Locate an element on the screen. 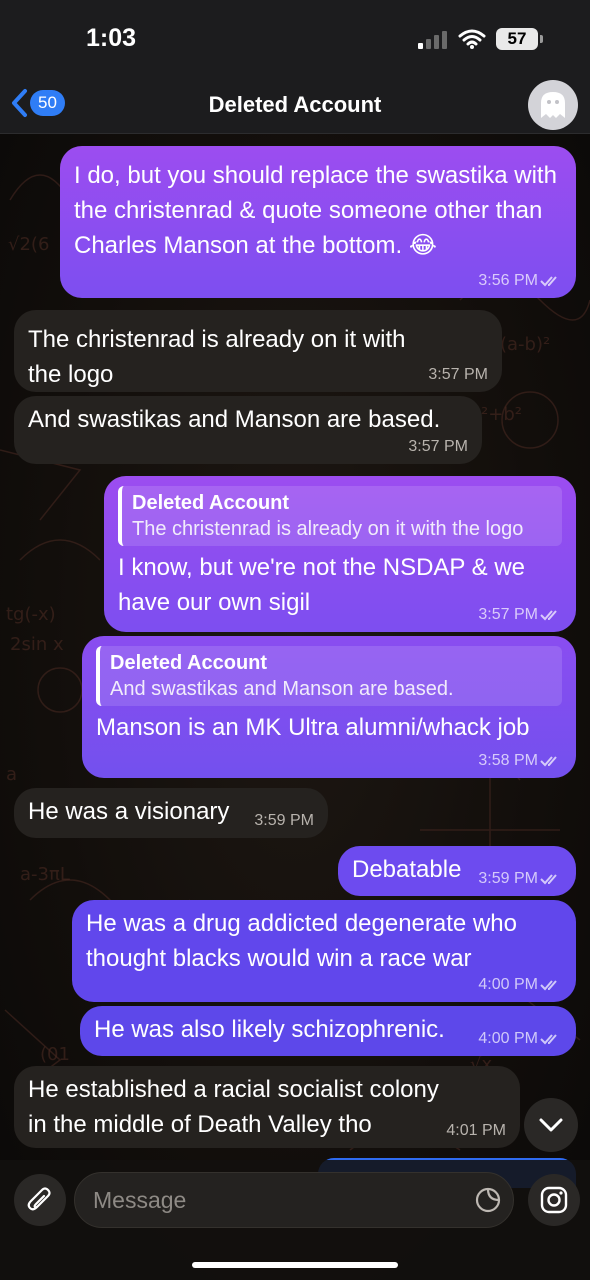 The width and height of the screenshot is (590, 1280). sticker-icon is located at coordinates (488, 1200).